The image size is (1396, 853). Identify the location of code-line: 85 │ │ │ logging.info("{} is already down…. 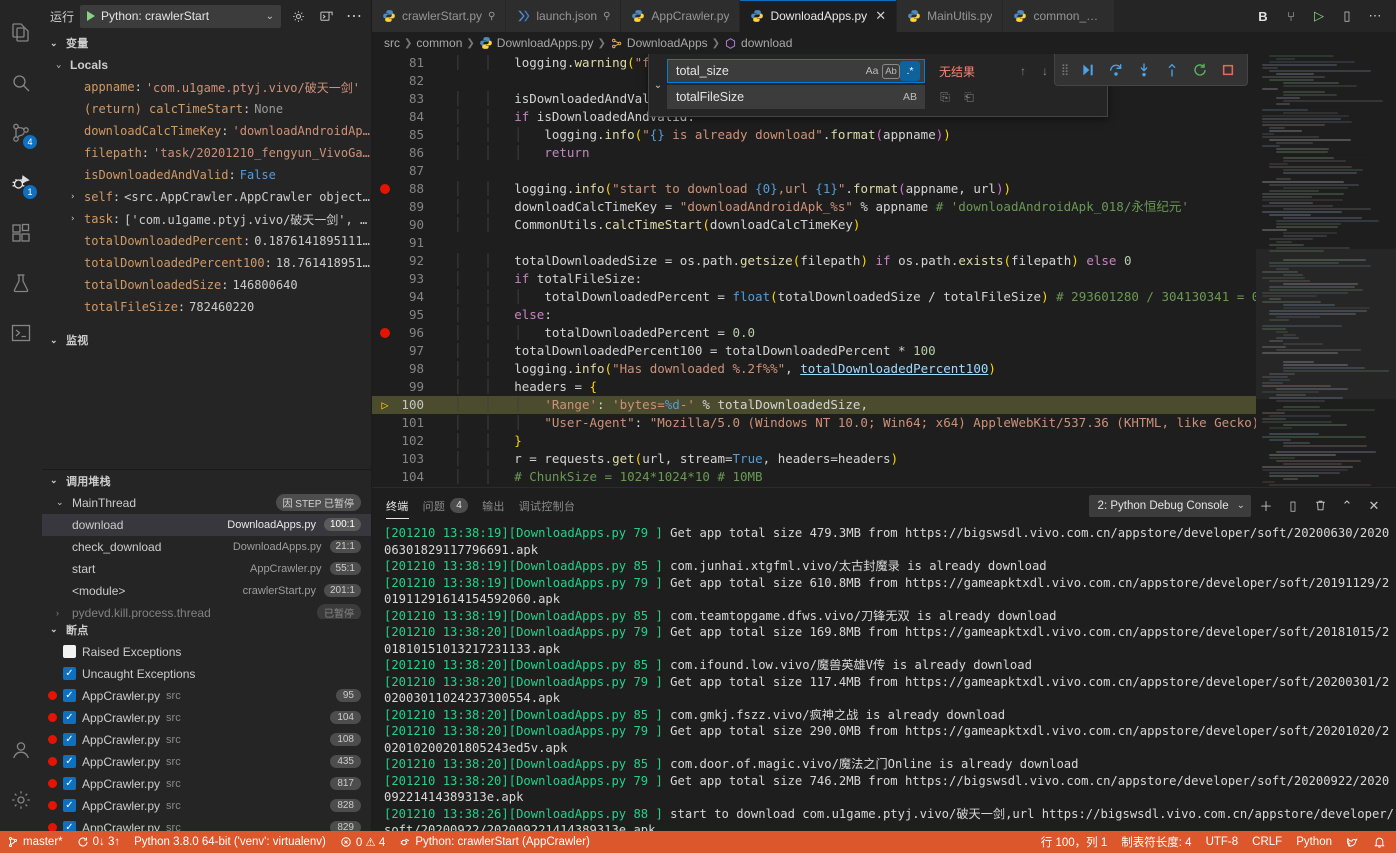
(814, 135).